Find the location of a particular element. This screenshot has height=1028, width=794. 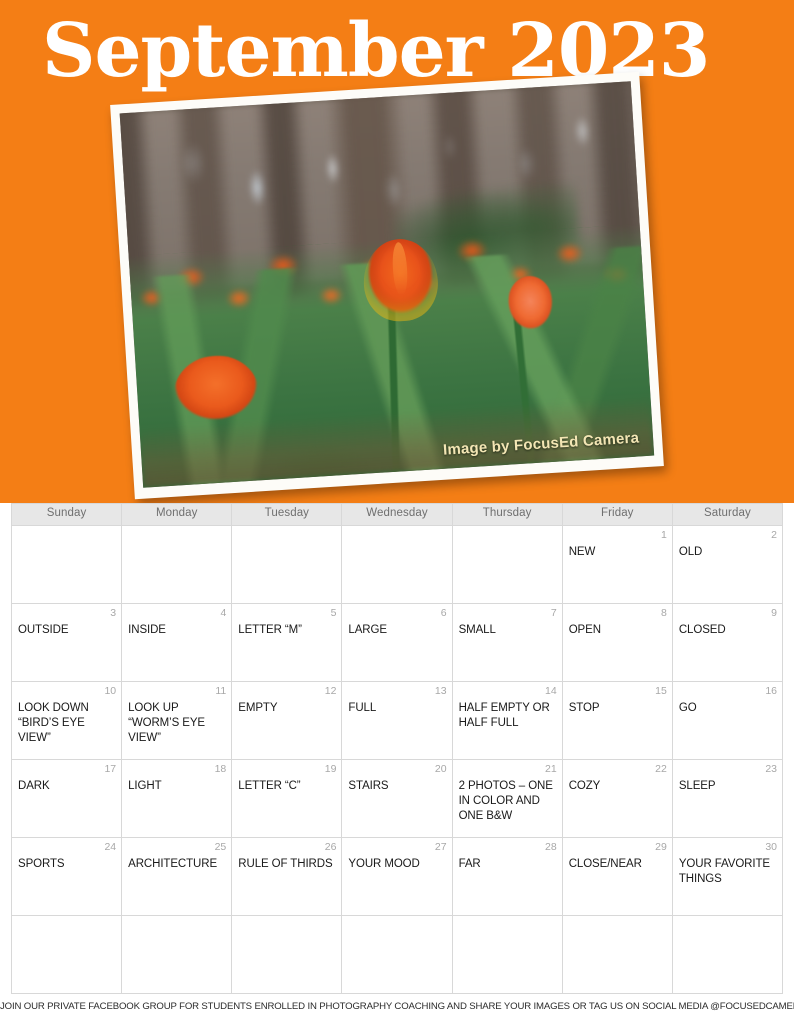

day-number: 29 is located at coordinates (661, 847).